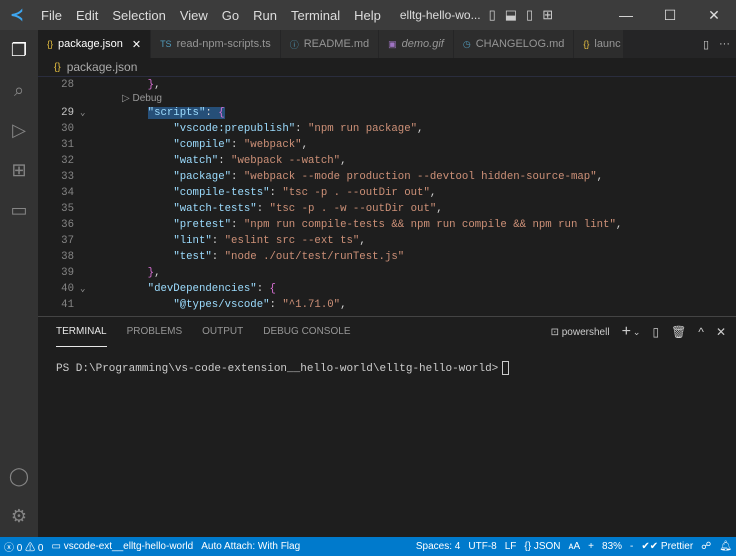  I want to click on code-token: "scripts", so click(176, 113).